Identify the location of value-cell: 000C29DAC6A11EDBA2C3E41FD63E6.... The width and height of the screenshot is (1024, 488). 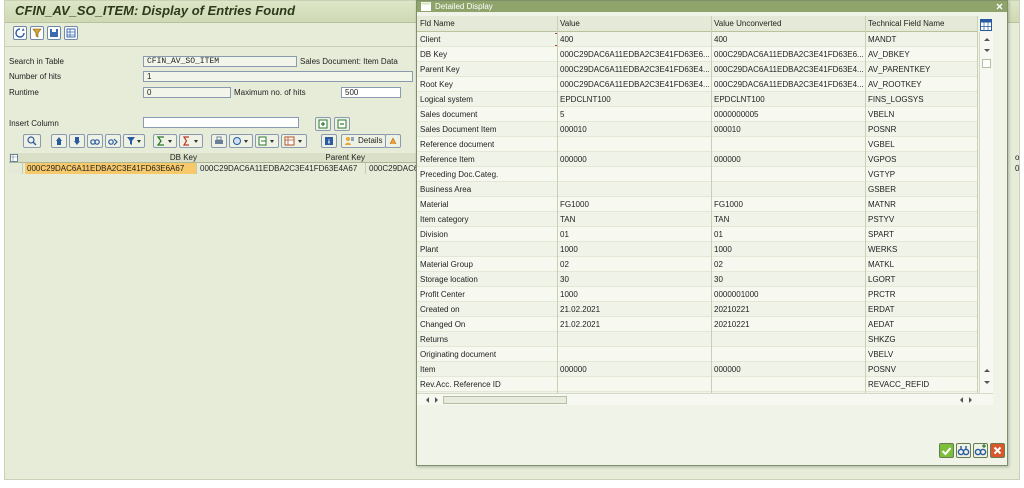
(634, 54).